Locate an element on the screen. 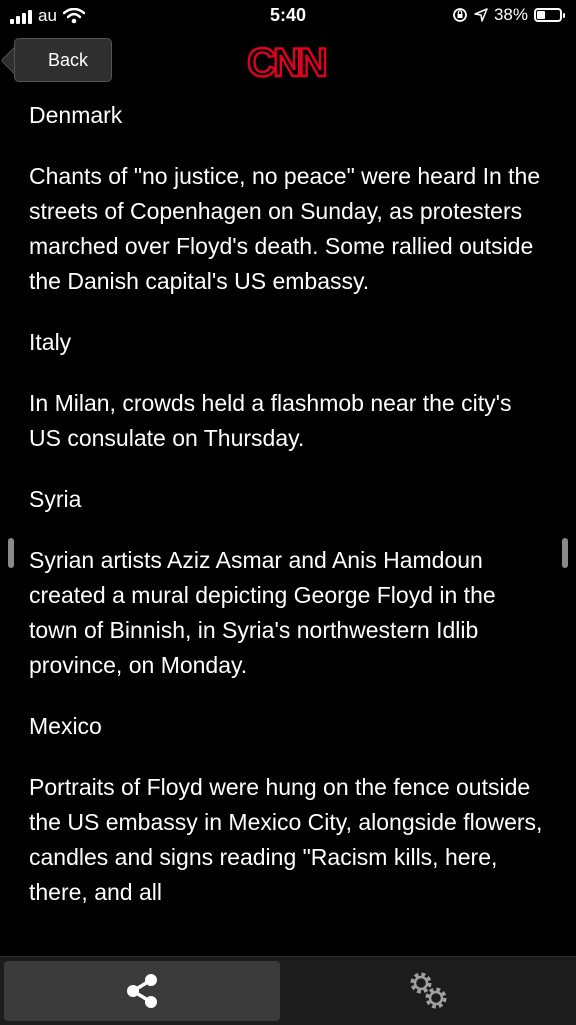  battery-fill is located at coordinates (541, 15).